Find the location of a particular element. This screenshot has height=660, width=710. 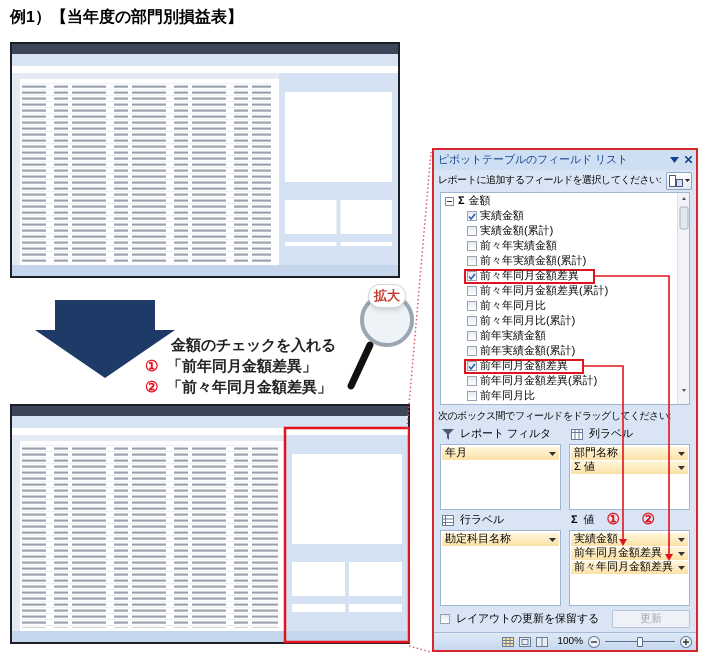

area-field-item: 勘定科目名称 is located at coordinates (500, 540).